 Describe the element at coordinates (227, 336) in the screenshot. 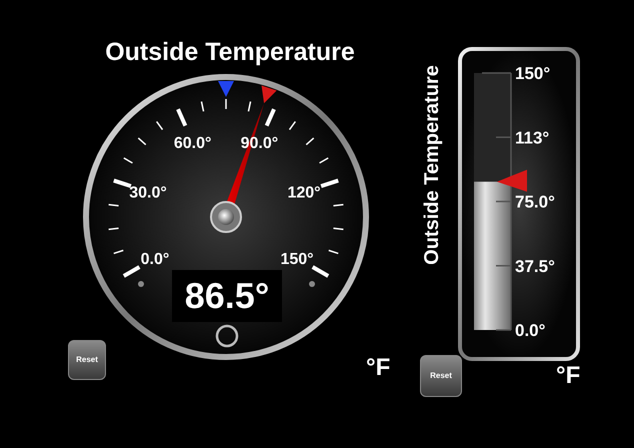

I see `ring-icon` at that location.